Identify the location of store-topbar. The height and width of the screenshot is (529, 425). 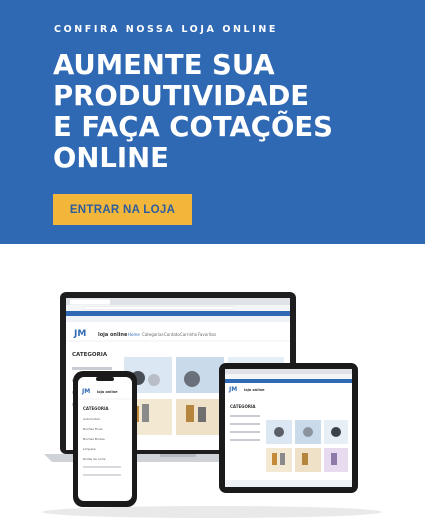
(178, 313).